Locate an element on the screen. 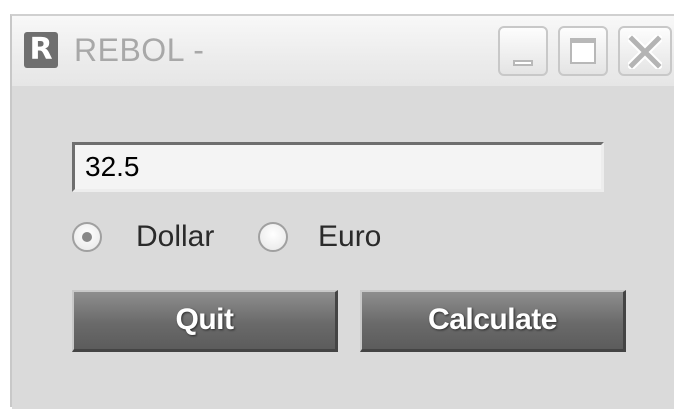  dollar-radio is located at coordinates (87, 237).